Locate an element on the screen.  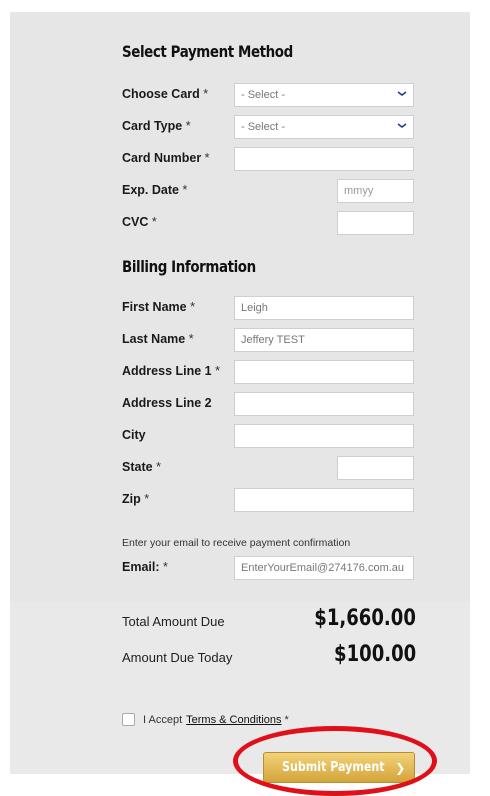
cvc-input is located at coordinates (375, 223).